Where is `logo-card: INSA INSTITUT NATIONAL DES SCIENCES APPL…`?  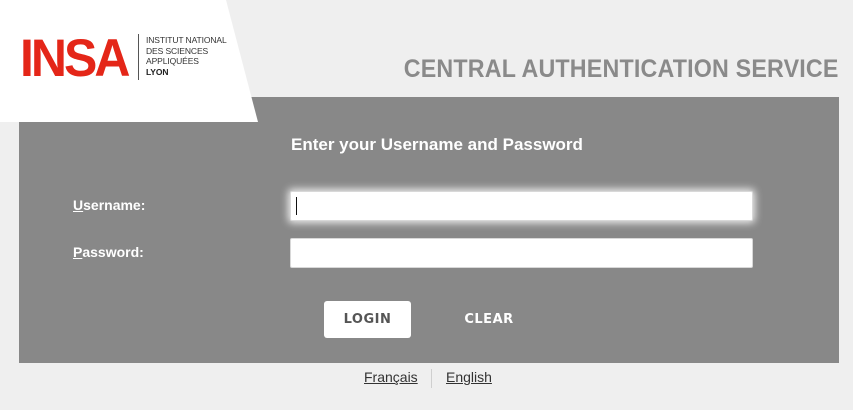
logo-card: INSA INSTITUT NATIONAL DES SCIENCES APPL… is located at coordinates (129, 61).